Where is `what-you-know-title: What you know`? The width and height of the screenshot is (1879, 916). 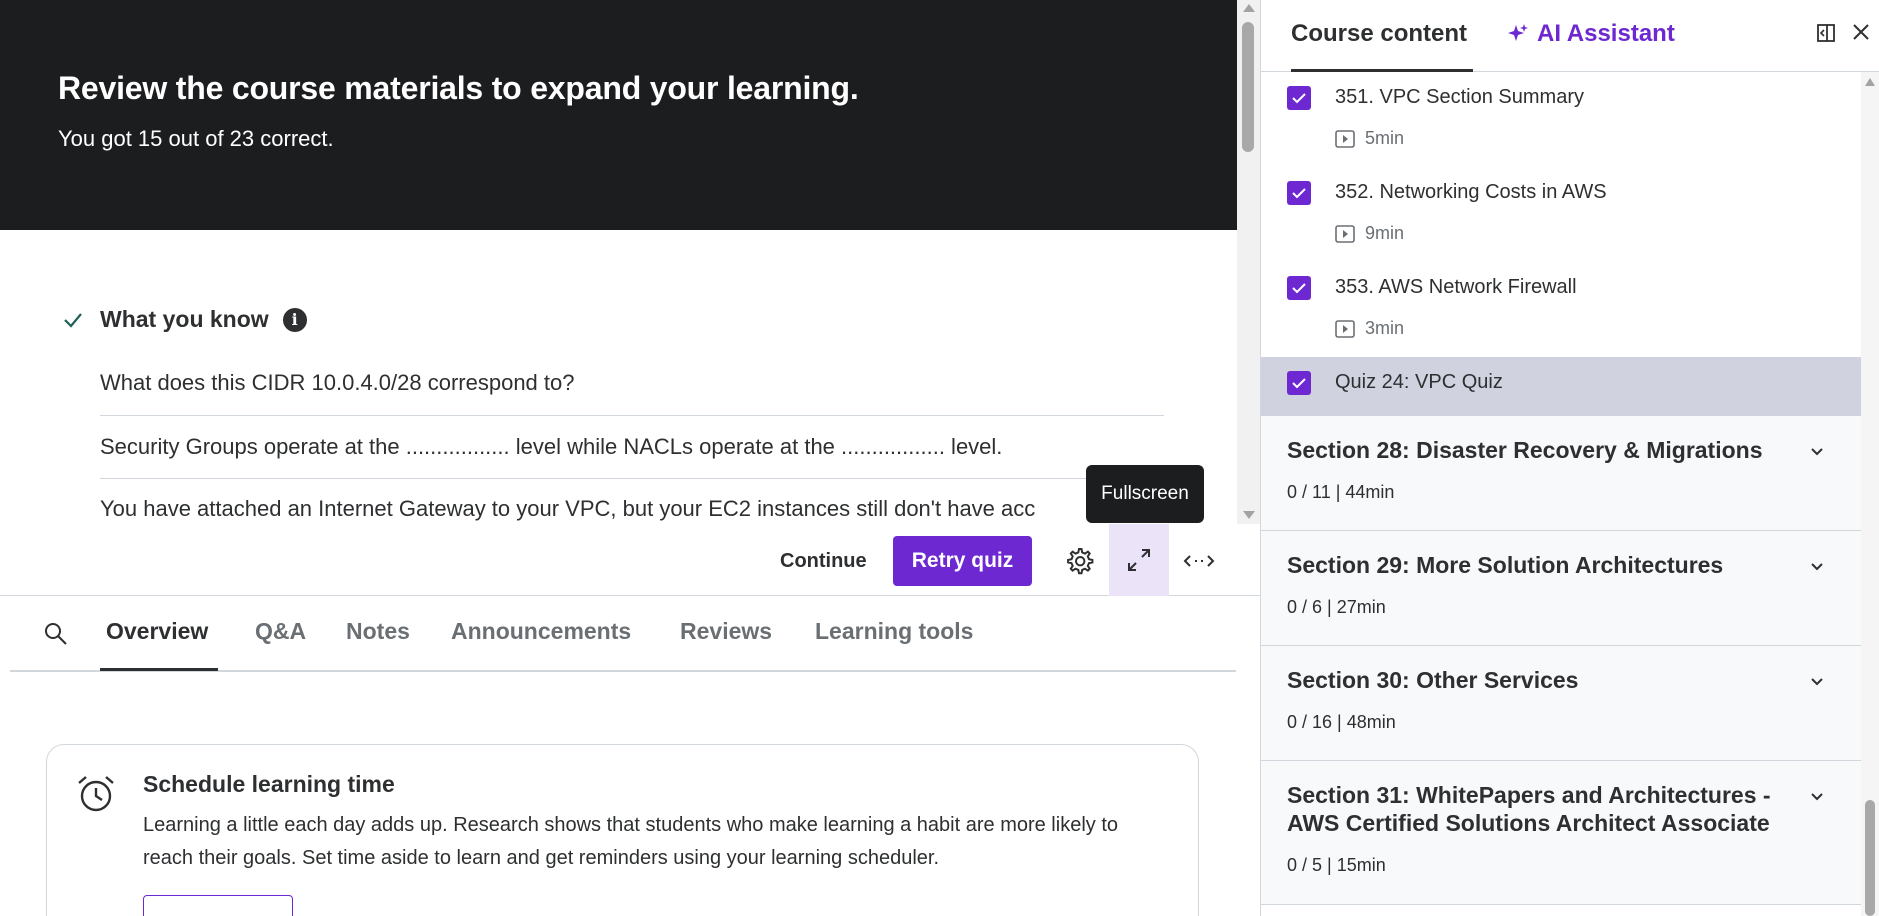 what-you-know-title: What you know is located at coordinates (184, 319).